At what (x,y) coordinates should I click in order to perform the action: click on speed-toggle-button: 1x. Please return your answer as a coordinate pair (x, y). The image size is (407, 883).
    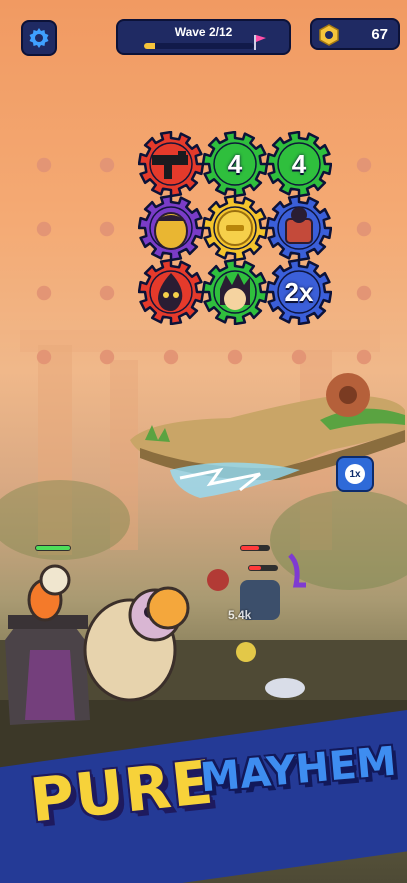
    Looking at the image, I should click on (355, 474).